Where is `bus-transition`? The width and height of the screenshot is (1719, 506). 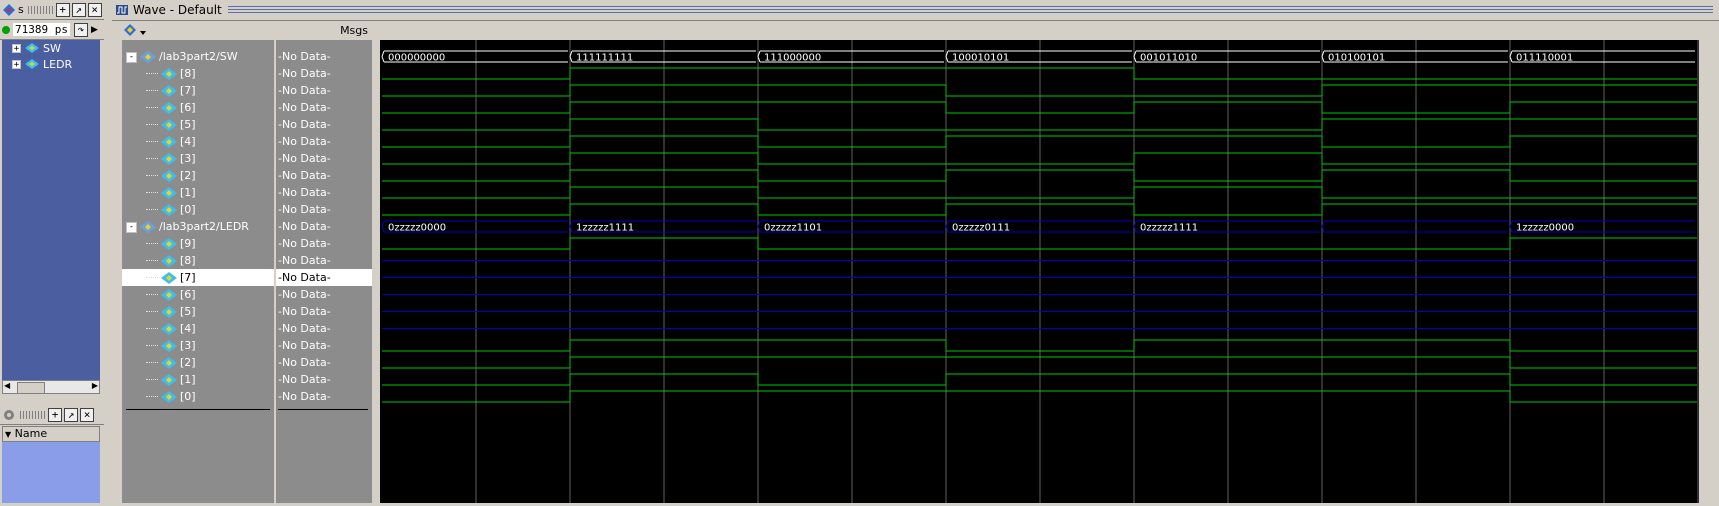
bus-transition is located at coordinates (383, 226).